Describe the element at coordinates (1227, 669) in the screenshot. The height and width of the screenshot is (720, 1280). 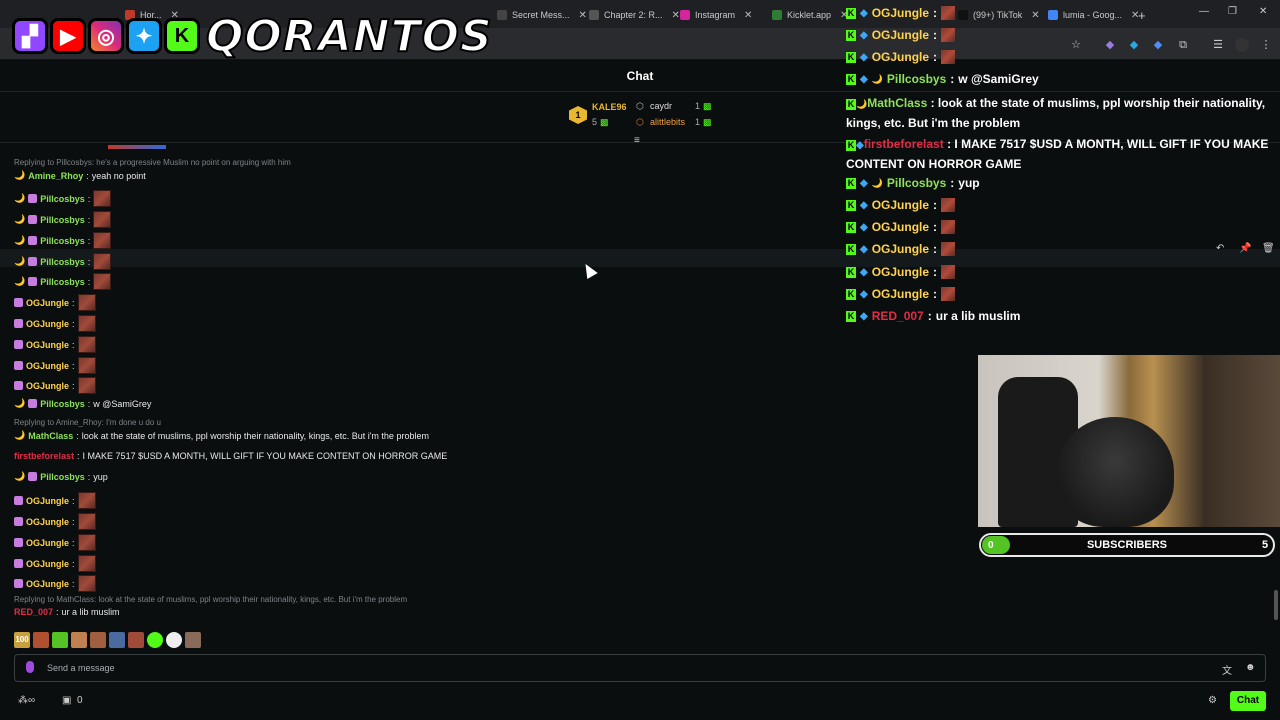
I see `translate-icon: 文` at that location.